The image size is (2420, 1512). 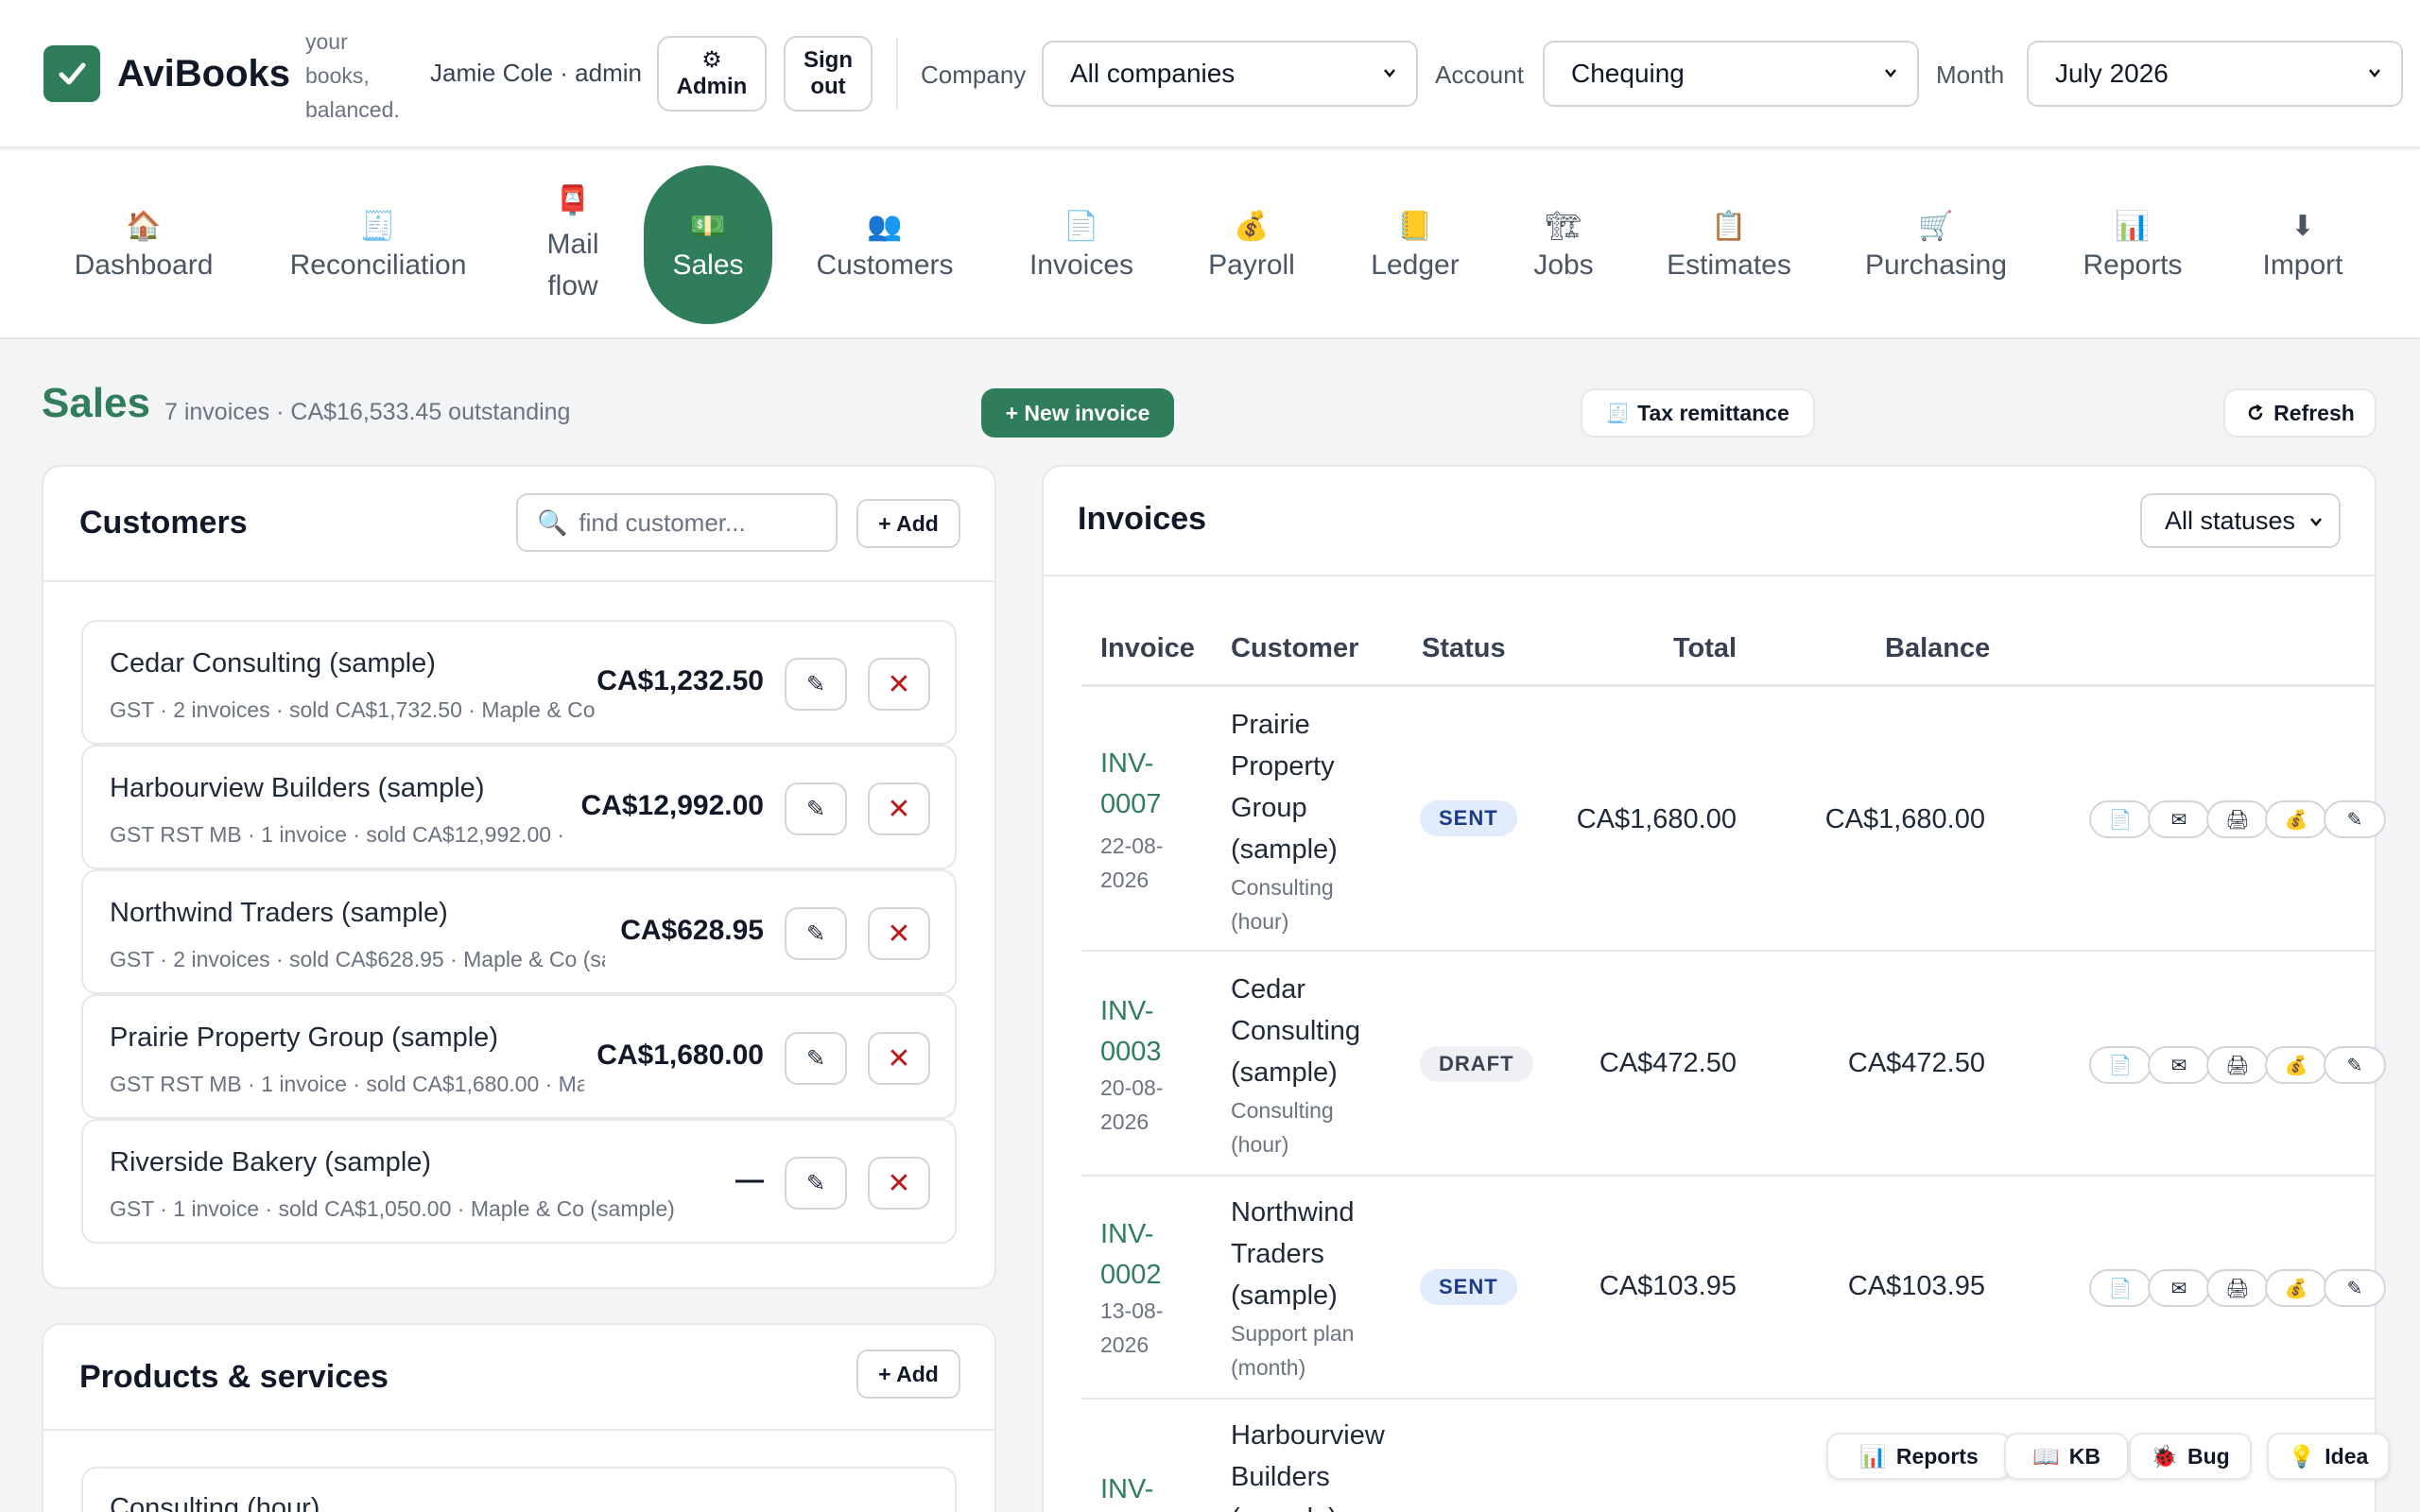 What do you see at coordinates (1125, 1121) in the screenshot?
I see `invoice-date-part: 2026` at bounding box center [1125, 1121].